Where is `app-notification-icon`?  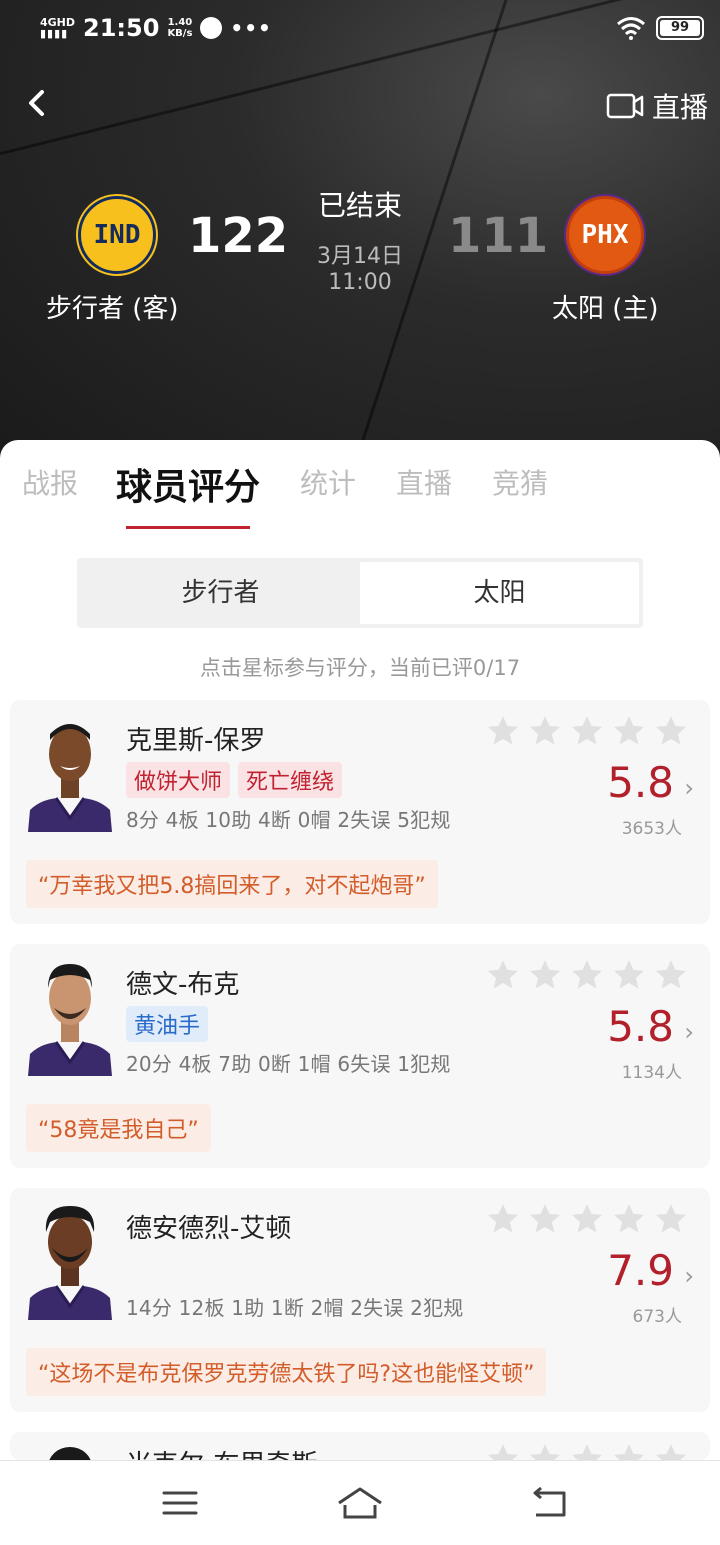
app-notification-icon is located at coordinates (211, 28).